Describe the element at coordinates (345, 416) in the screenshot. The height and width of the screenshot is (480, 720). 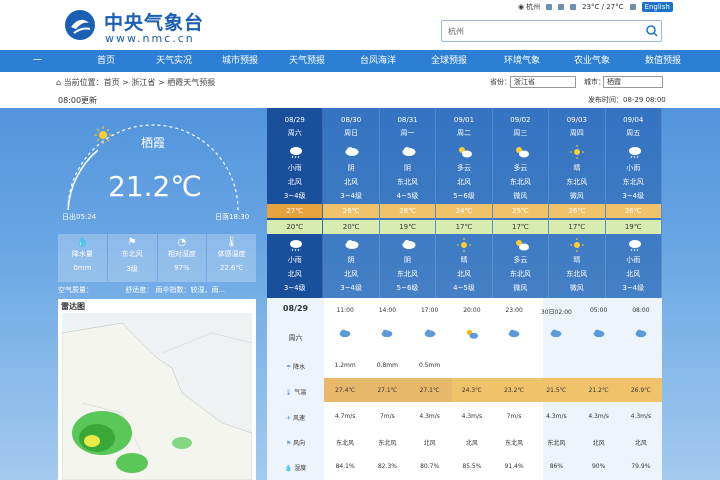
I see `hourly-wind-value: 4.7m/s` at that location.